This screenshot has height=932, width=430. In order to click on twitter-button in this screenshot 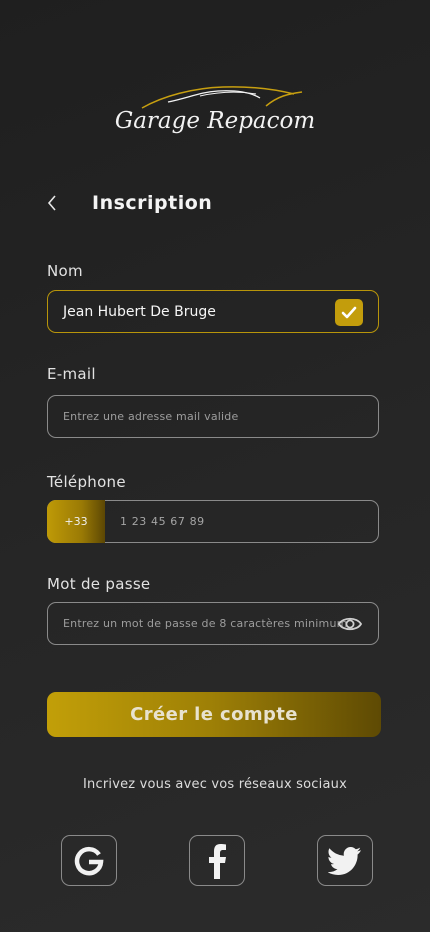, I will do `click(345, 860)`.